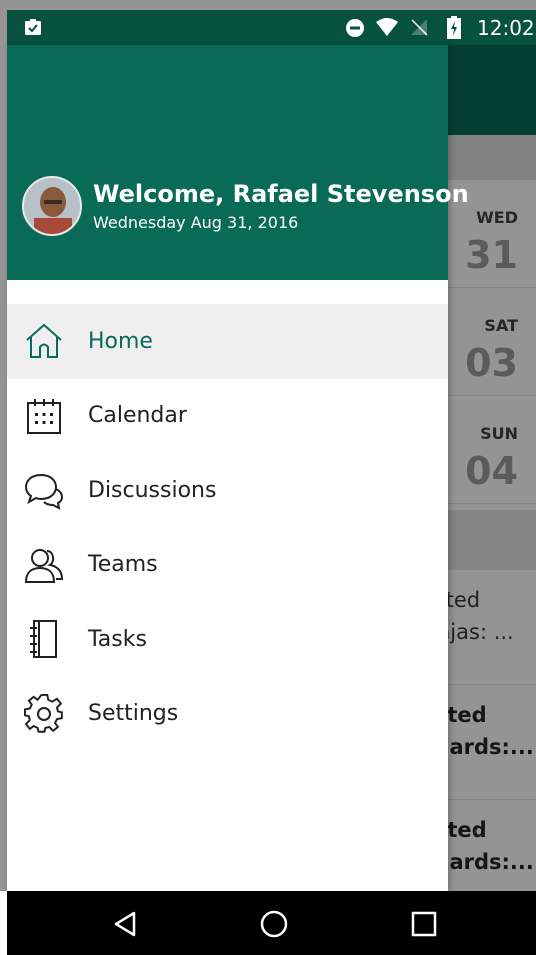 The height and width of the screenshot is (955, 536). I want to click on status-bar: 12:02, so click(271, 27).